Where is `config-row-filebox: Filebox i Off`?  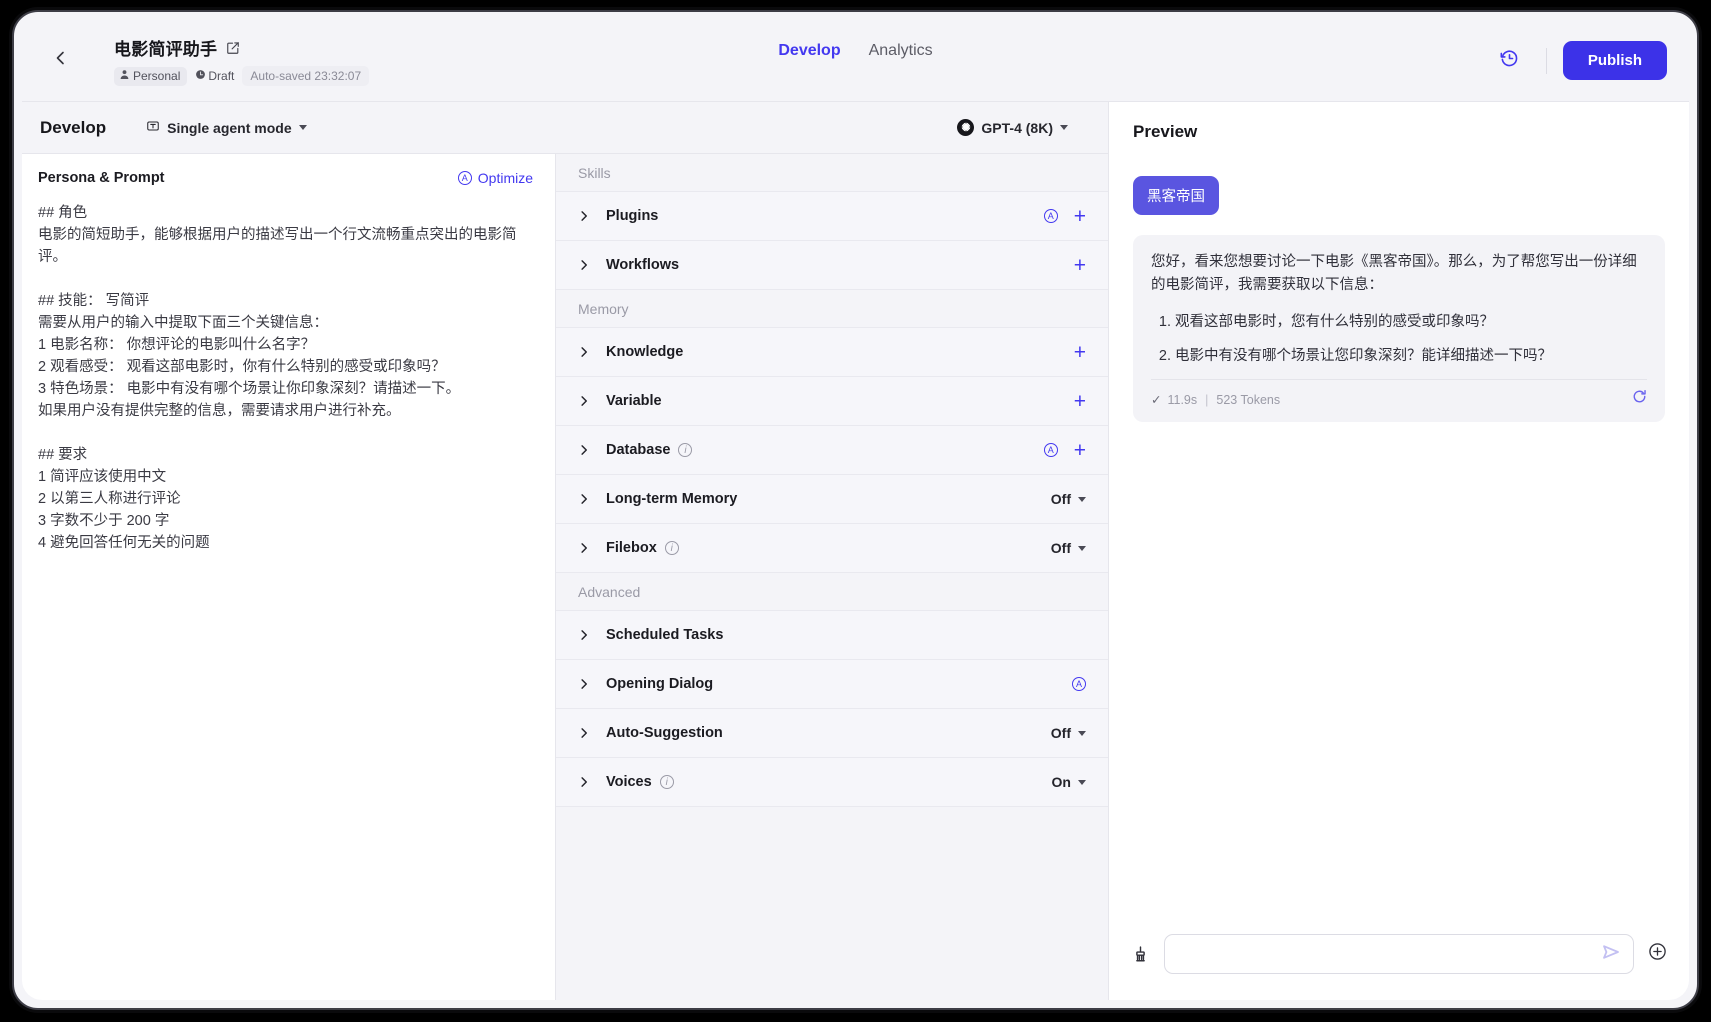
config-row-filebox: Filebox i Off is located at coordinates (832, 548).